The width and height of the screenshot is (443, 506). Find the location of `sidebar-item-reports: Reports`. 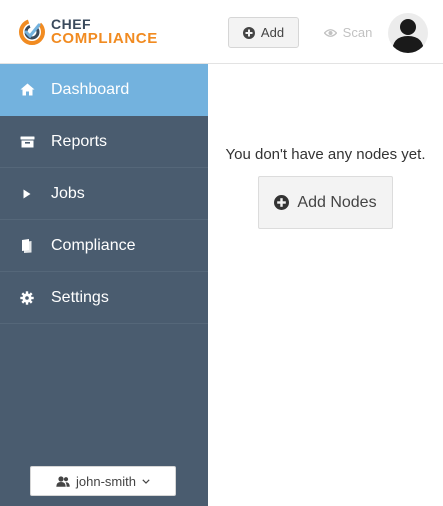

sidebar-item-reports: Reports is located at coordinates (104, 142).